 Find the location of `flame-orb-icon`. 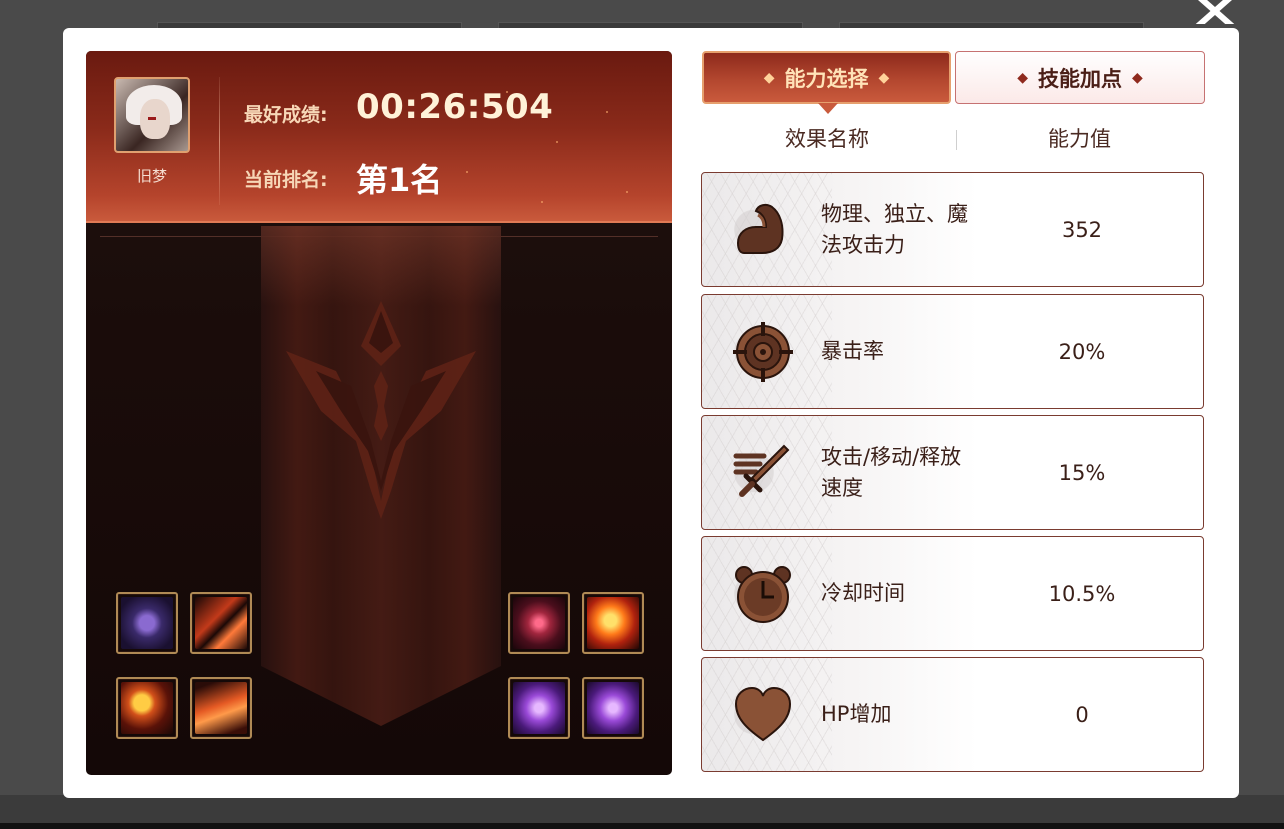

flame-orb-icon is located at coordinates (613, 623).